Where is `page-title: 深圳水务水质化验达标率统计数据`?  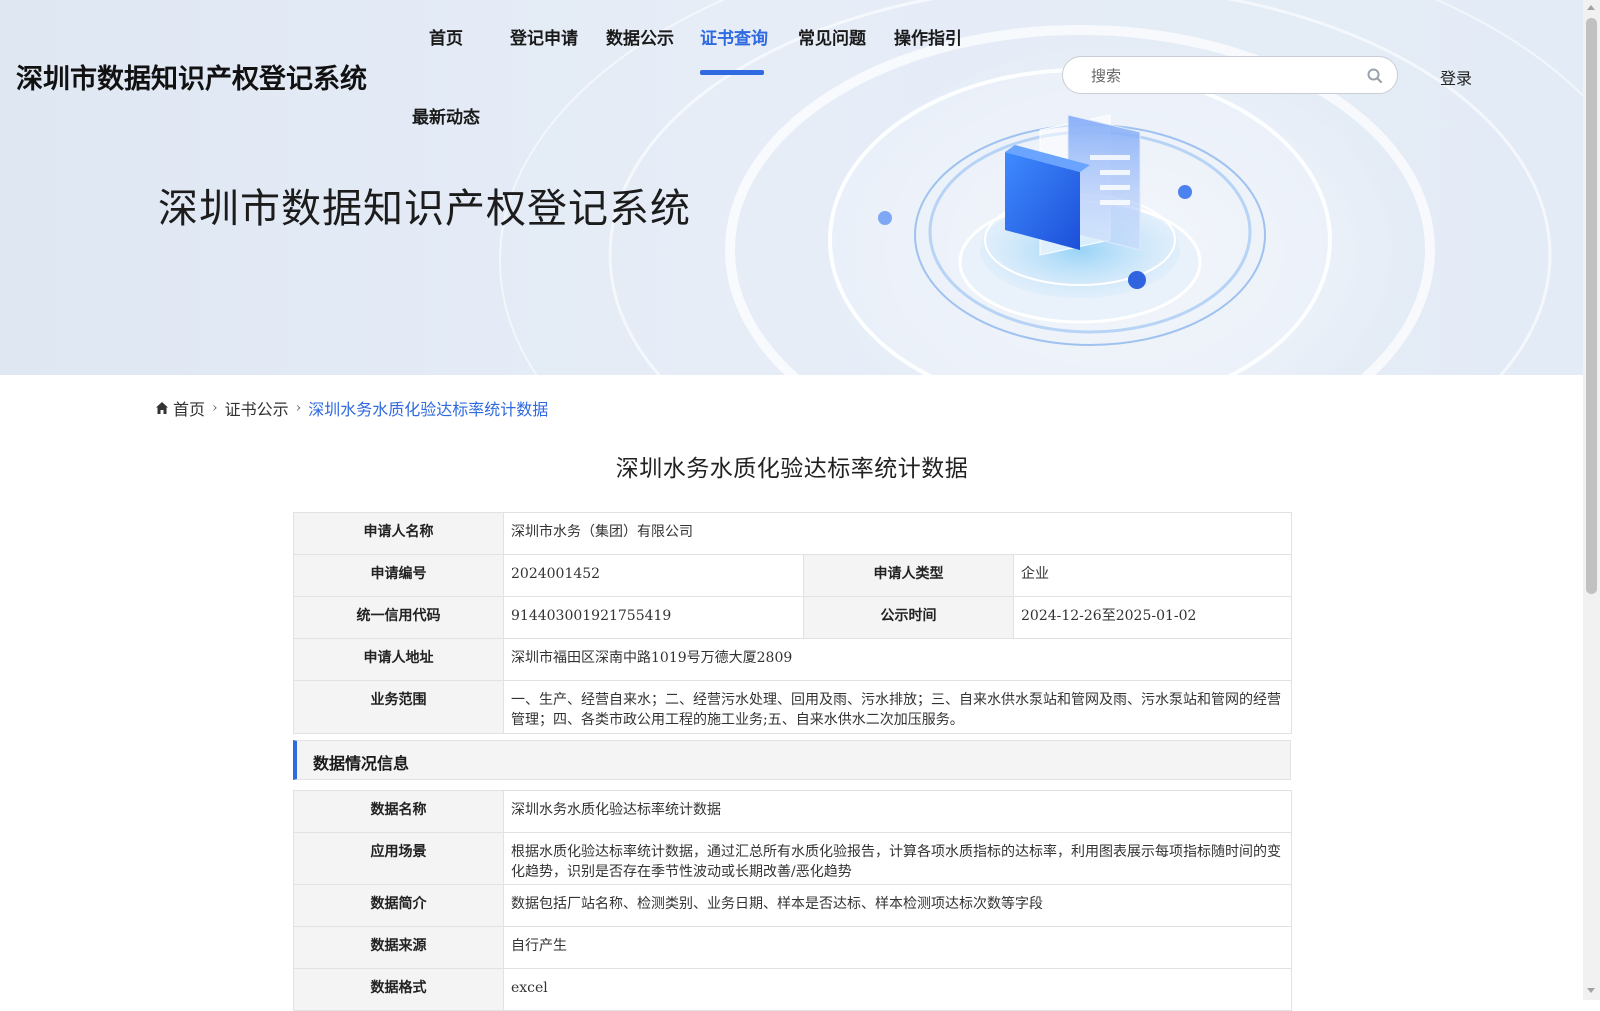
page-title: 深圳水务水质化验达标率统计数据 is located at coordinates (792, 469).